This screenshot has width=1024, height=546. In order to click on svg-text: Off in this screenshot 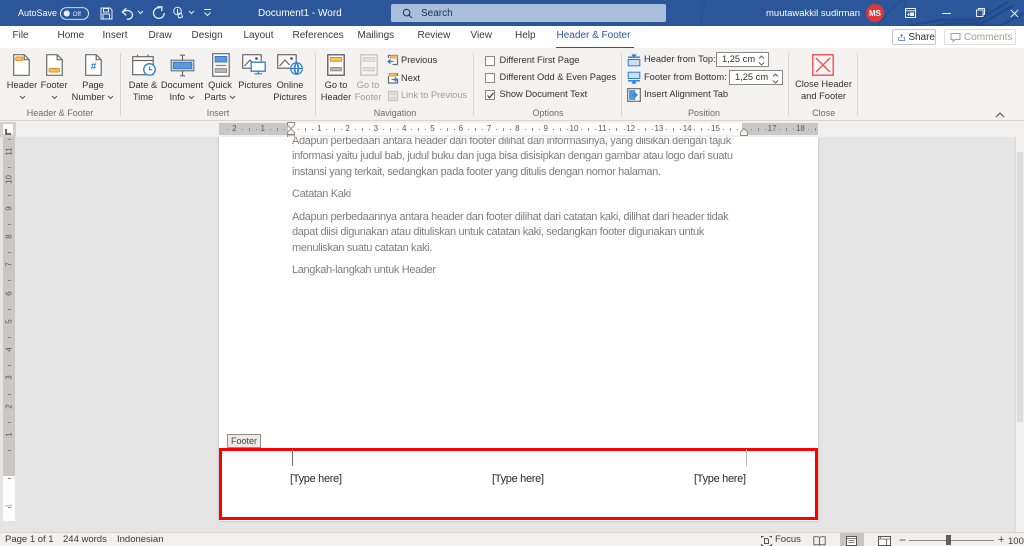, I will do `click(77, 14)`.